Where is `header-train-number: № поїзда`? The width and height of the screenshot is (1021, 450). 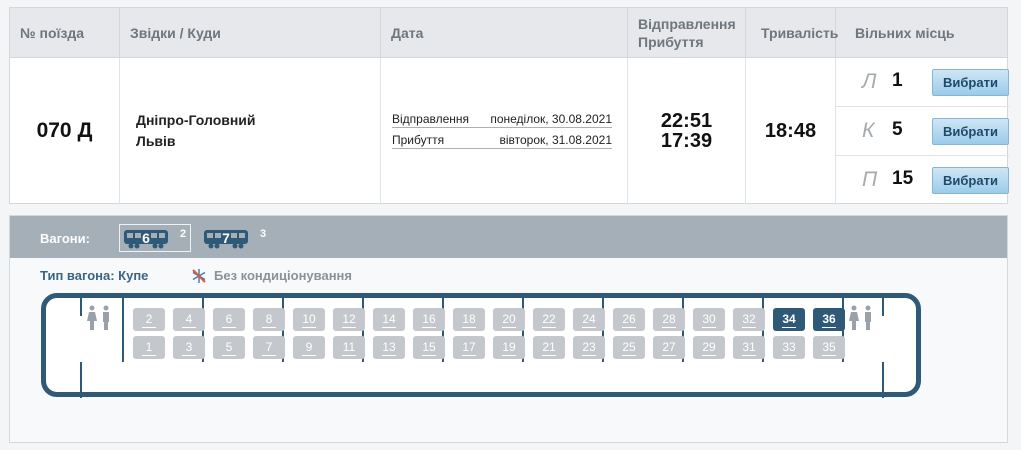
header-train-number: № поїзда is located at coordinates (65, 33).